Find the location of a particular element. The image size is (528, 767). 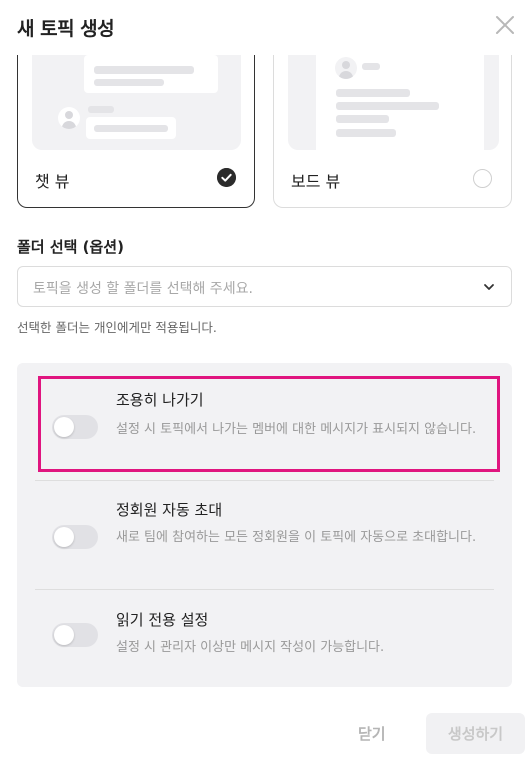

chat-view-preview is located at coordinates (136, 102).